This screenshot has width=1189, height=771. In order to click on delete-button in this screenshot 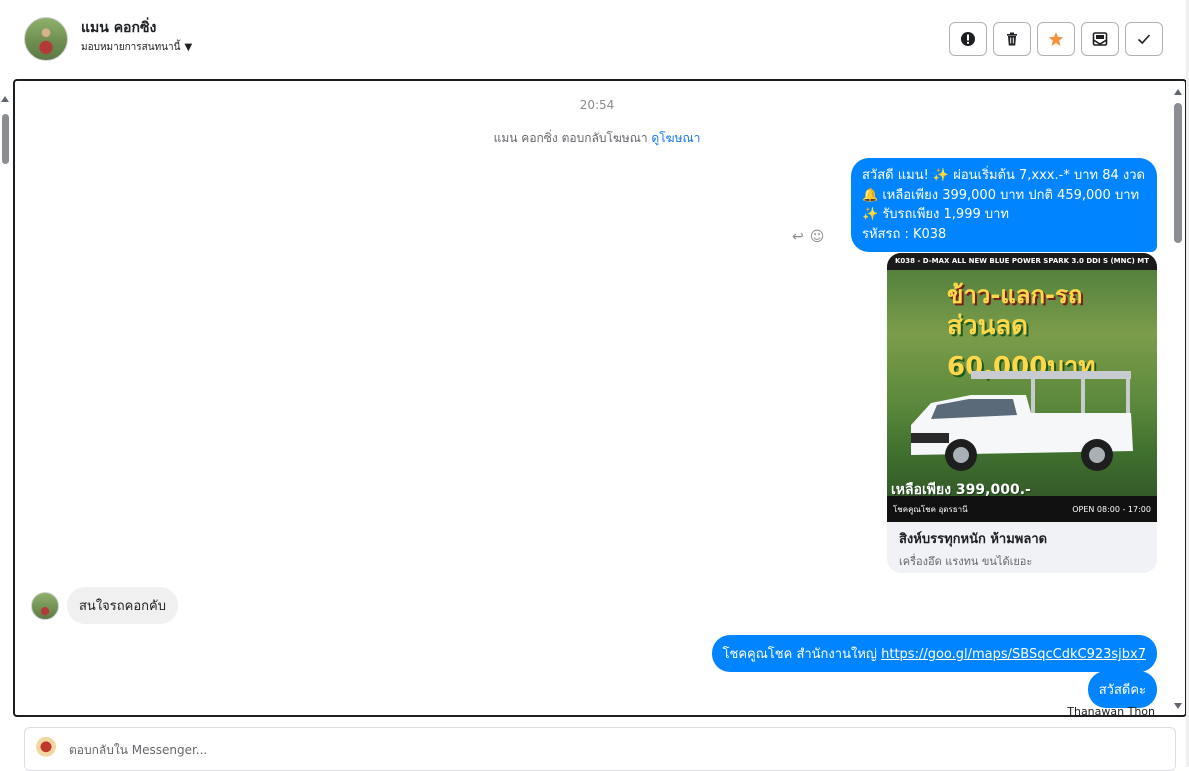, I will do `click(1012, 39)`.